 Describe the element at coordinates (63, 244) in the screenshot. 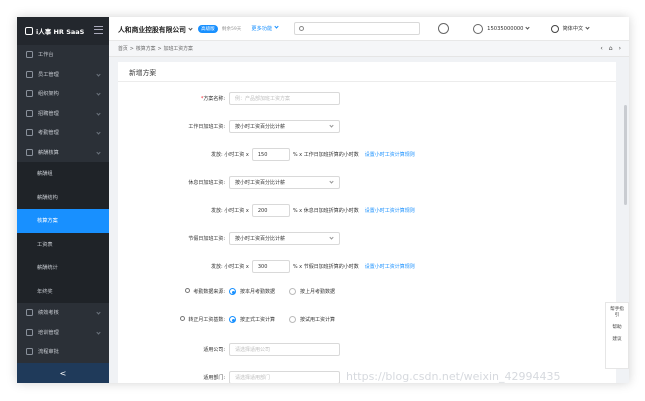

I see `sidebar-subitem-payslip: 工资表` at that location.